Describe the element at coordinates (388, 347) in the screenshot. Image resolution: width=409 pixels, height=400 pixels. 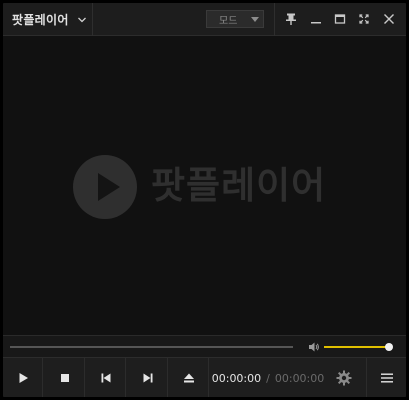
I see `volume-knob` at that location.